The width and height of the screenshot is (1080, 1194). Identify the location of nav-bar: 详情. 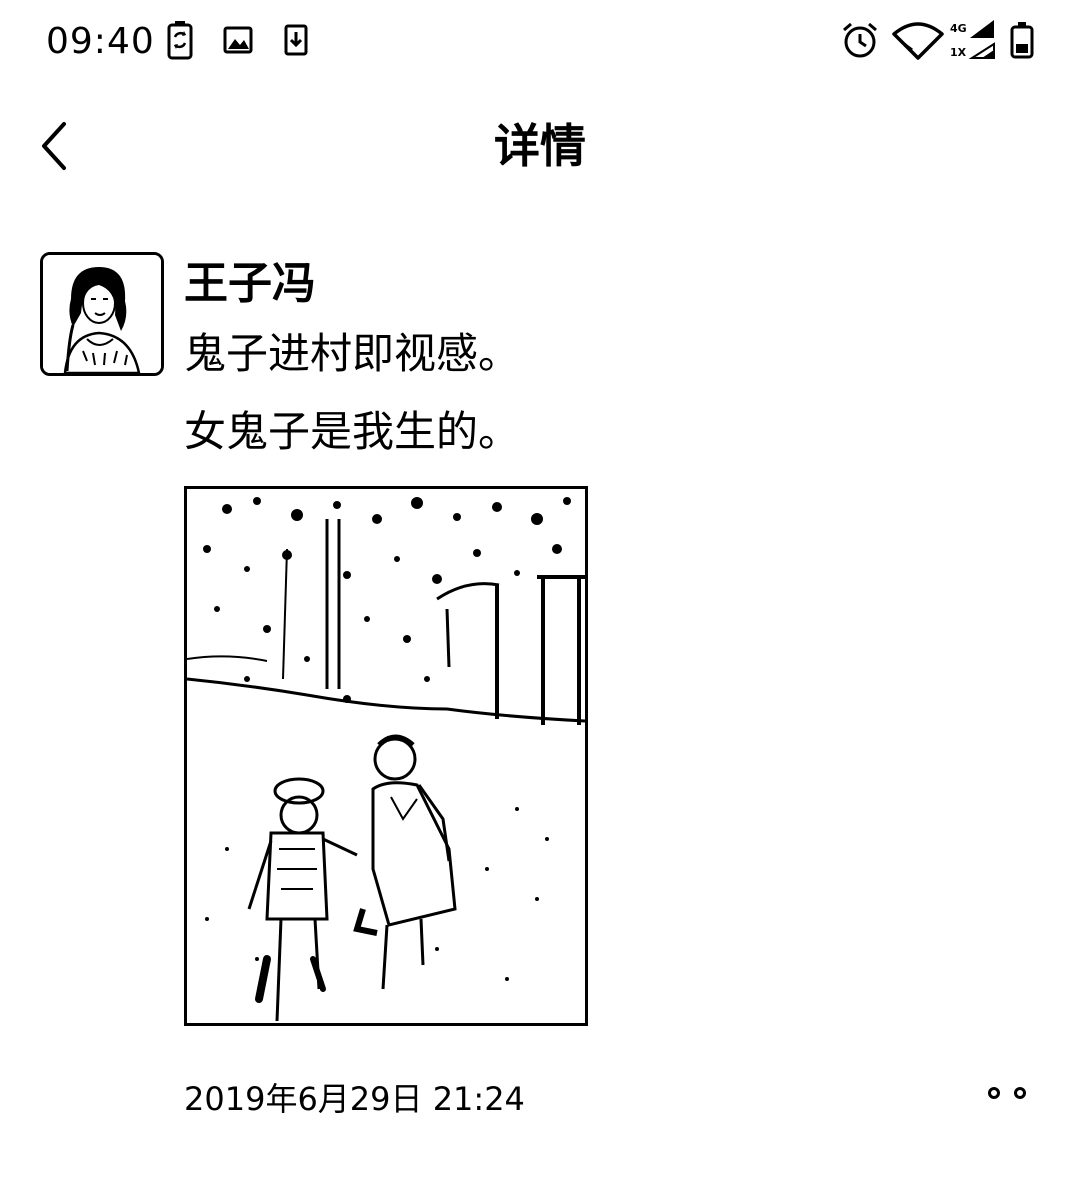
(540, 146).